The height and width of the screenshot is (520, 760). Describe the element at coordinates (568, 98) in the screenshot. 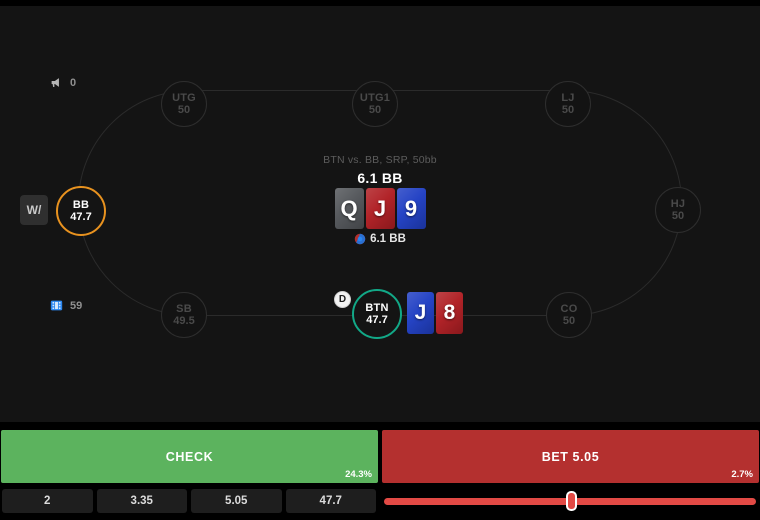

I see `seat-lj-name: LJ` at that location.